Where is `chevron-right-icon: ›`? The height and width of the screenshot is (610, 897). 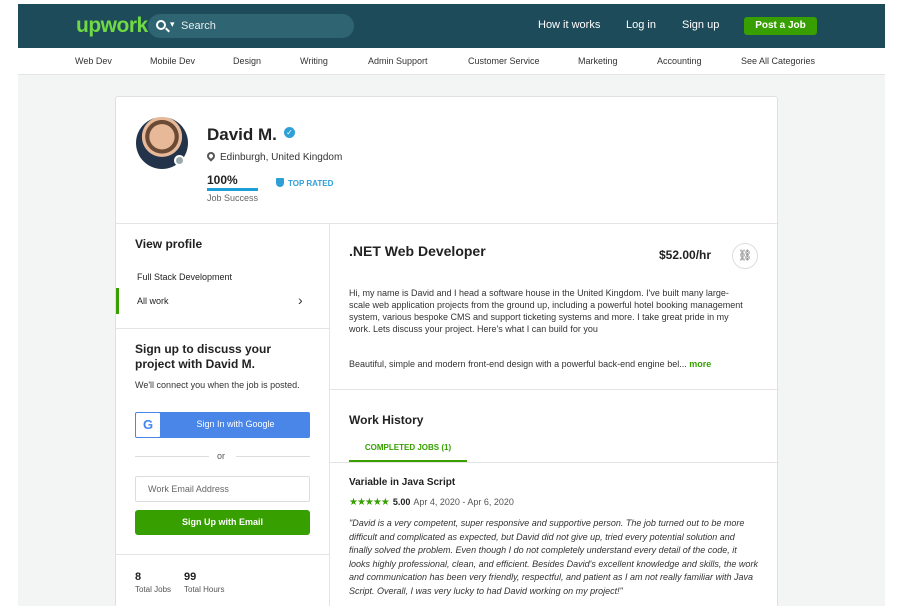 chevron-right-icon: › is located at coordinates (300, 300).